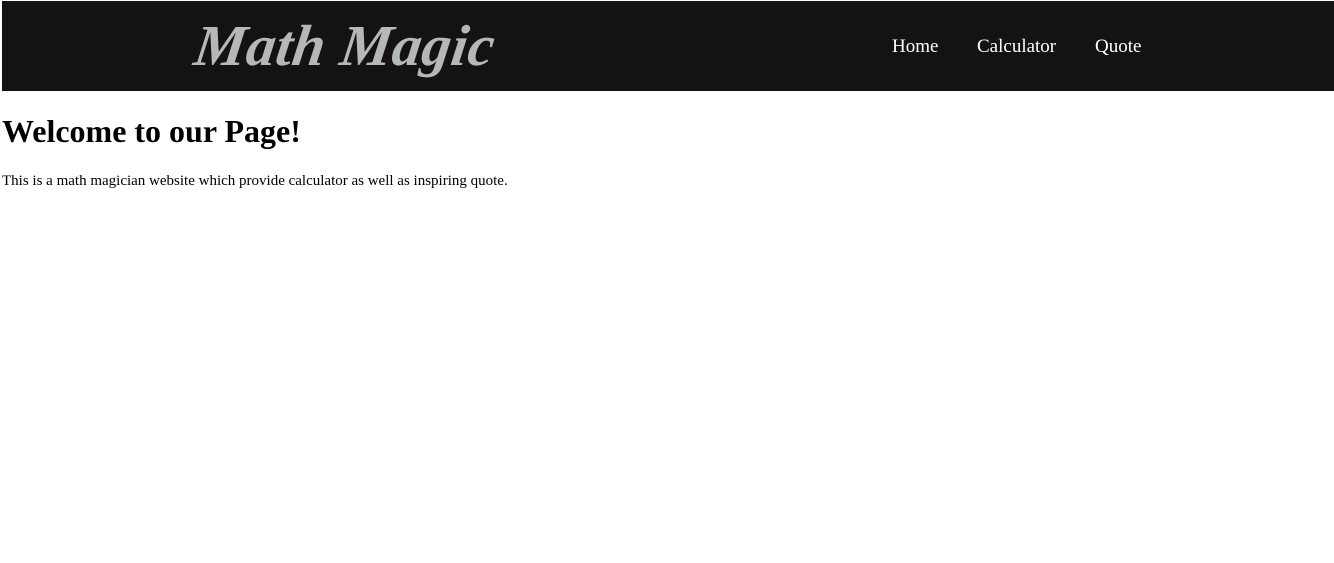  I want to click on nav-link-quote: Quote, so click(1118, 47).